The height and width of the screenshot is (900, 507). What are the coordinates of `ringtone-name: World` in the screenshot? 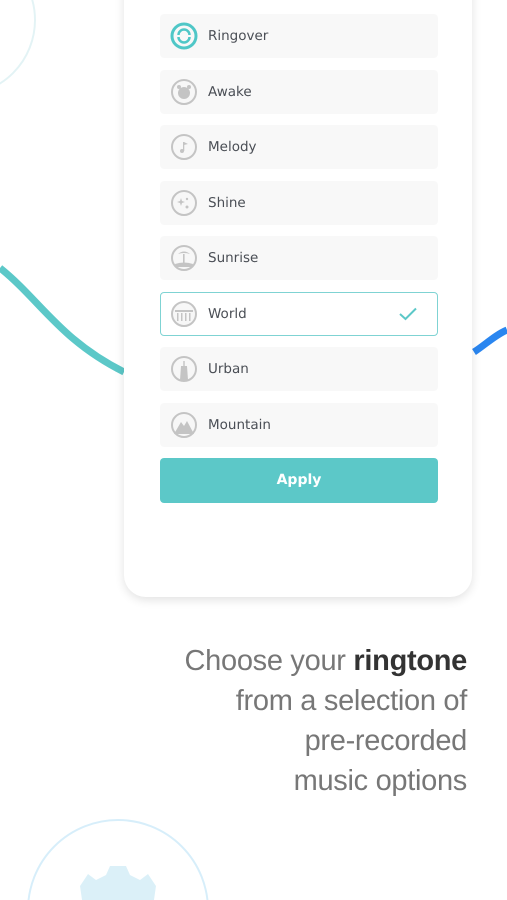 It's located at (228, 314).